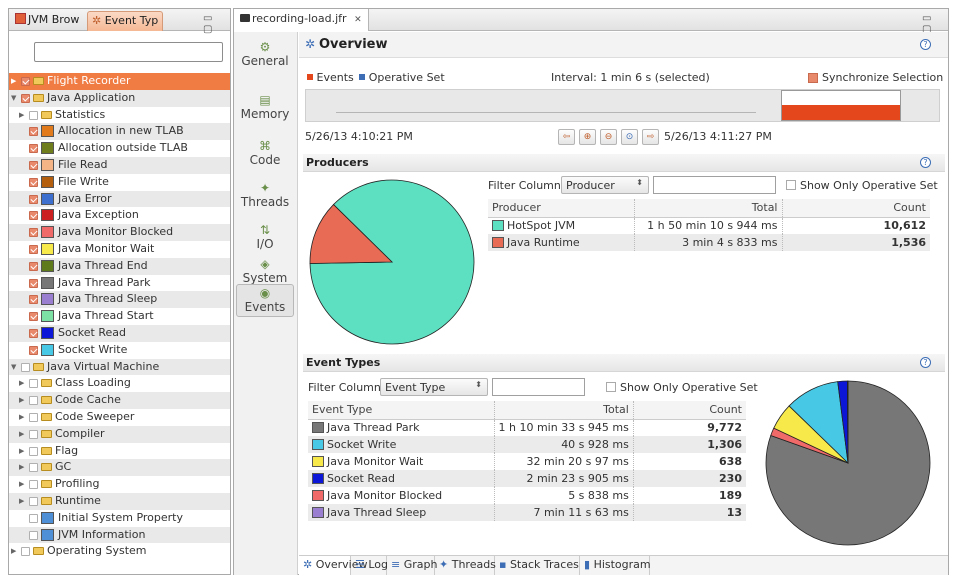  Describe the element at coordinates (708, 208) in the screenshot. I see `producers-col-total: Total` at that location.